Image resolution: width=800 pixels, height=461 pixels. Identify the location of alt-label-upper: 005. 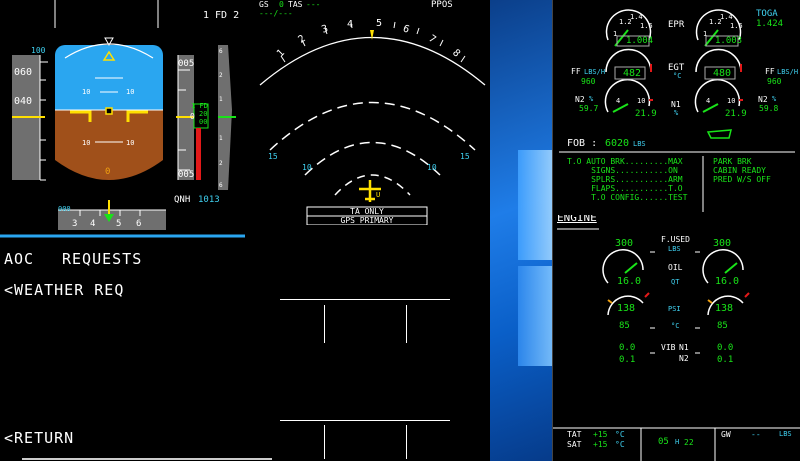
(186, 64).